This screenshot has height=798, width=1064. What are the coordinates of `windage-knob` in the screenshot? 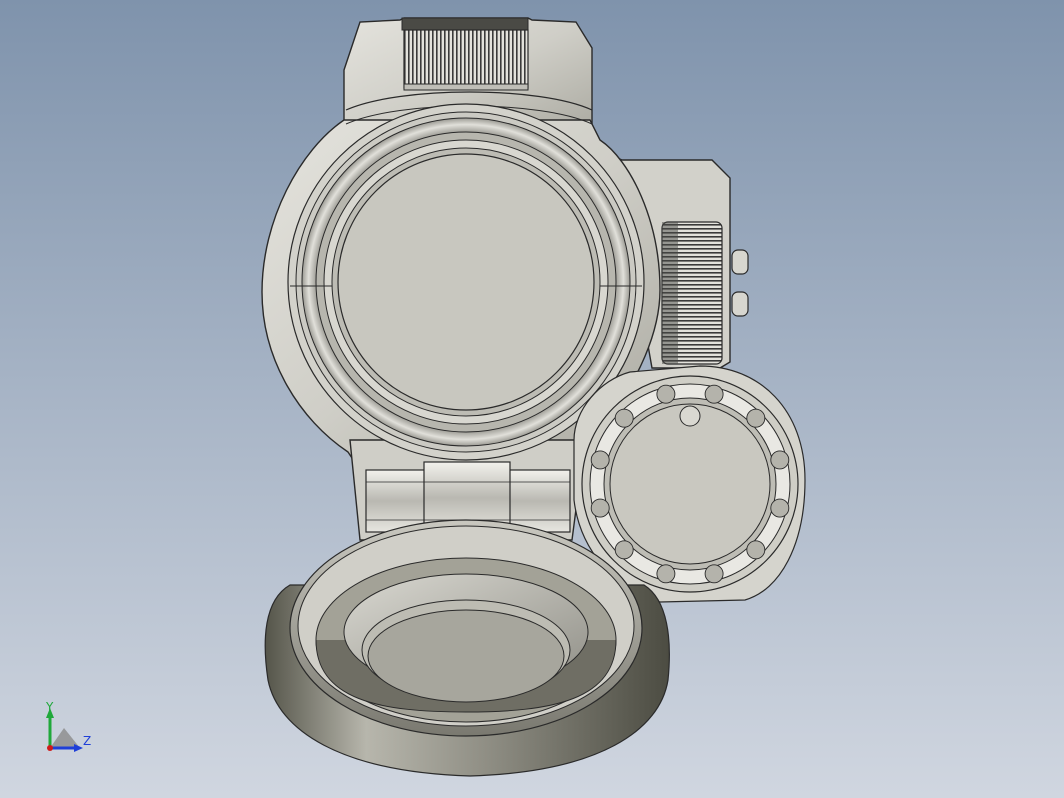 It's located at (692, 293).